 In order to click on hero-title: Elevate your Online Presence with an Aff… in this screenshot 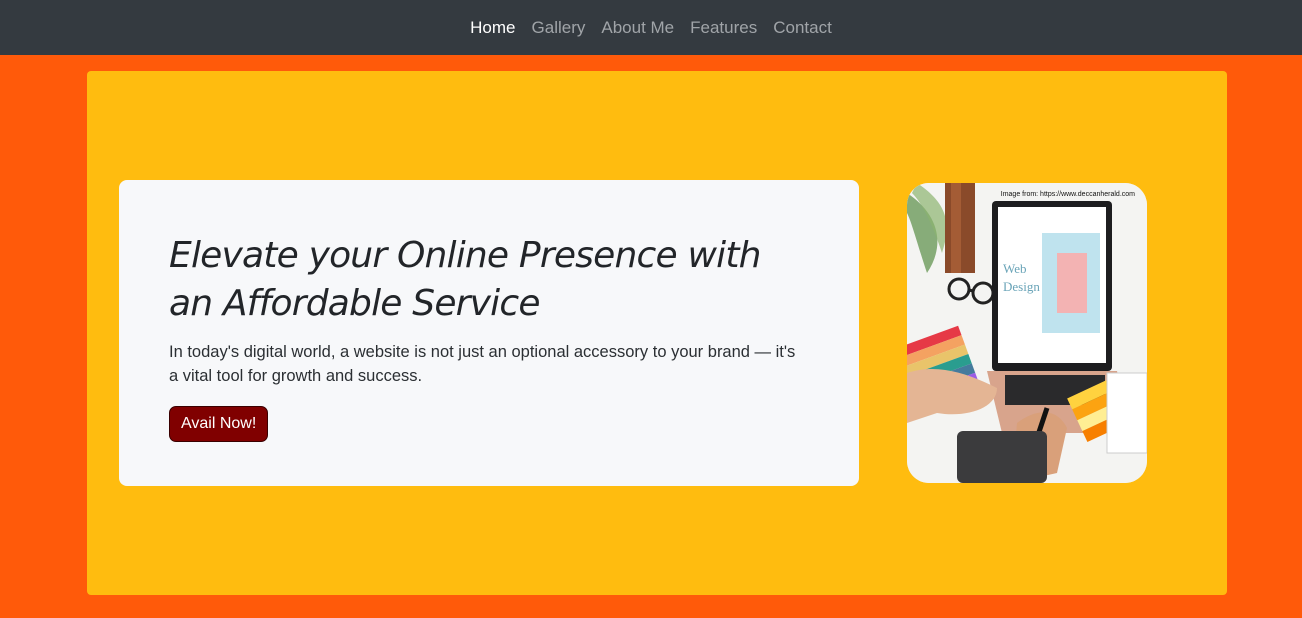, I will do `click(465, 279)`.